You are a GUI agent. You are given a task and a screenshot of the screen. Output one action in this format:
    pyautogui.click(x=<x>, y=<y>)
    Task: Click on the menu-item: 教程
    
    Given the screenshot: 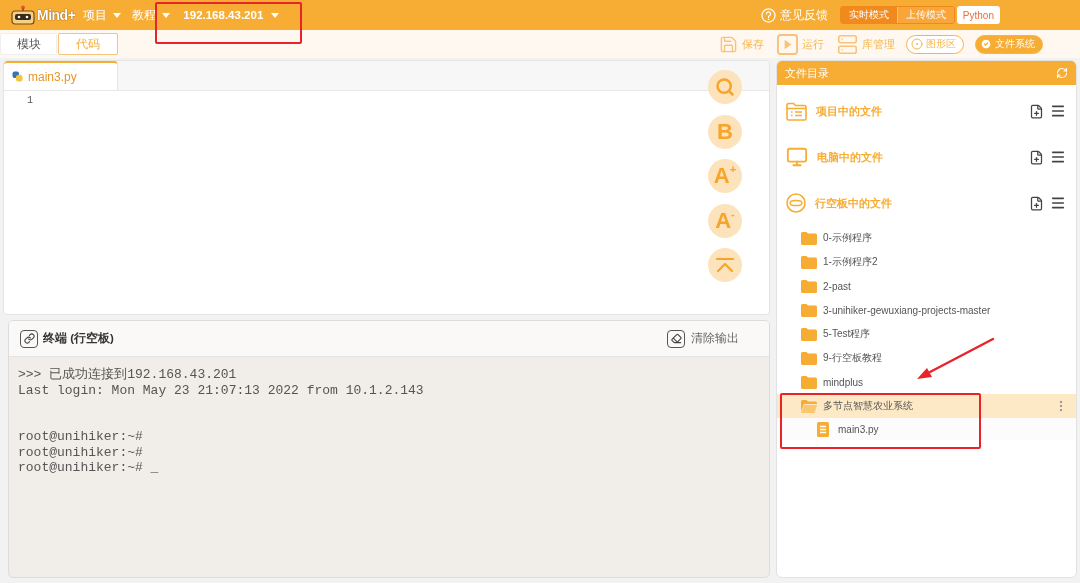 What is the action you would take?
    pyautogui.click(x=151, y=15)
    